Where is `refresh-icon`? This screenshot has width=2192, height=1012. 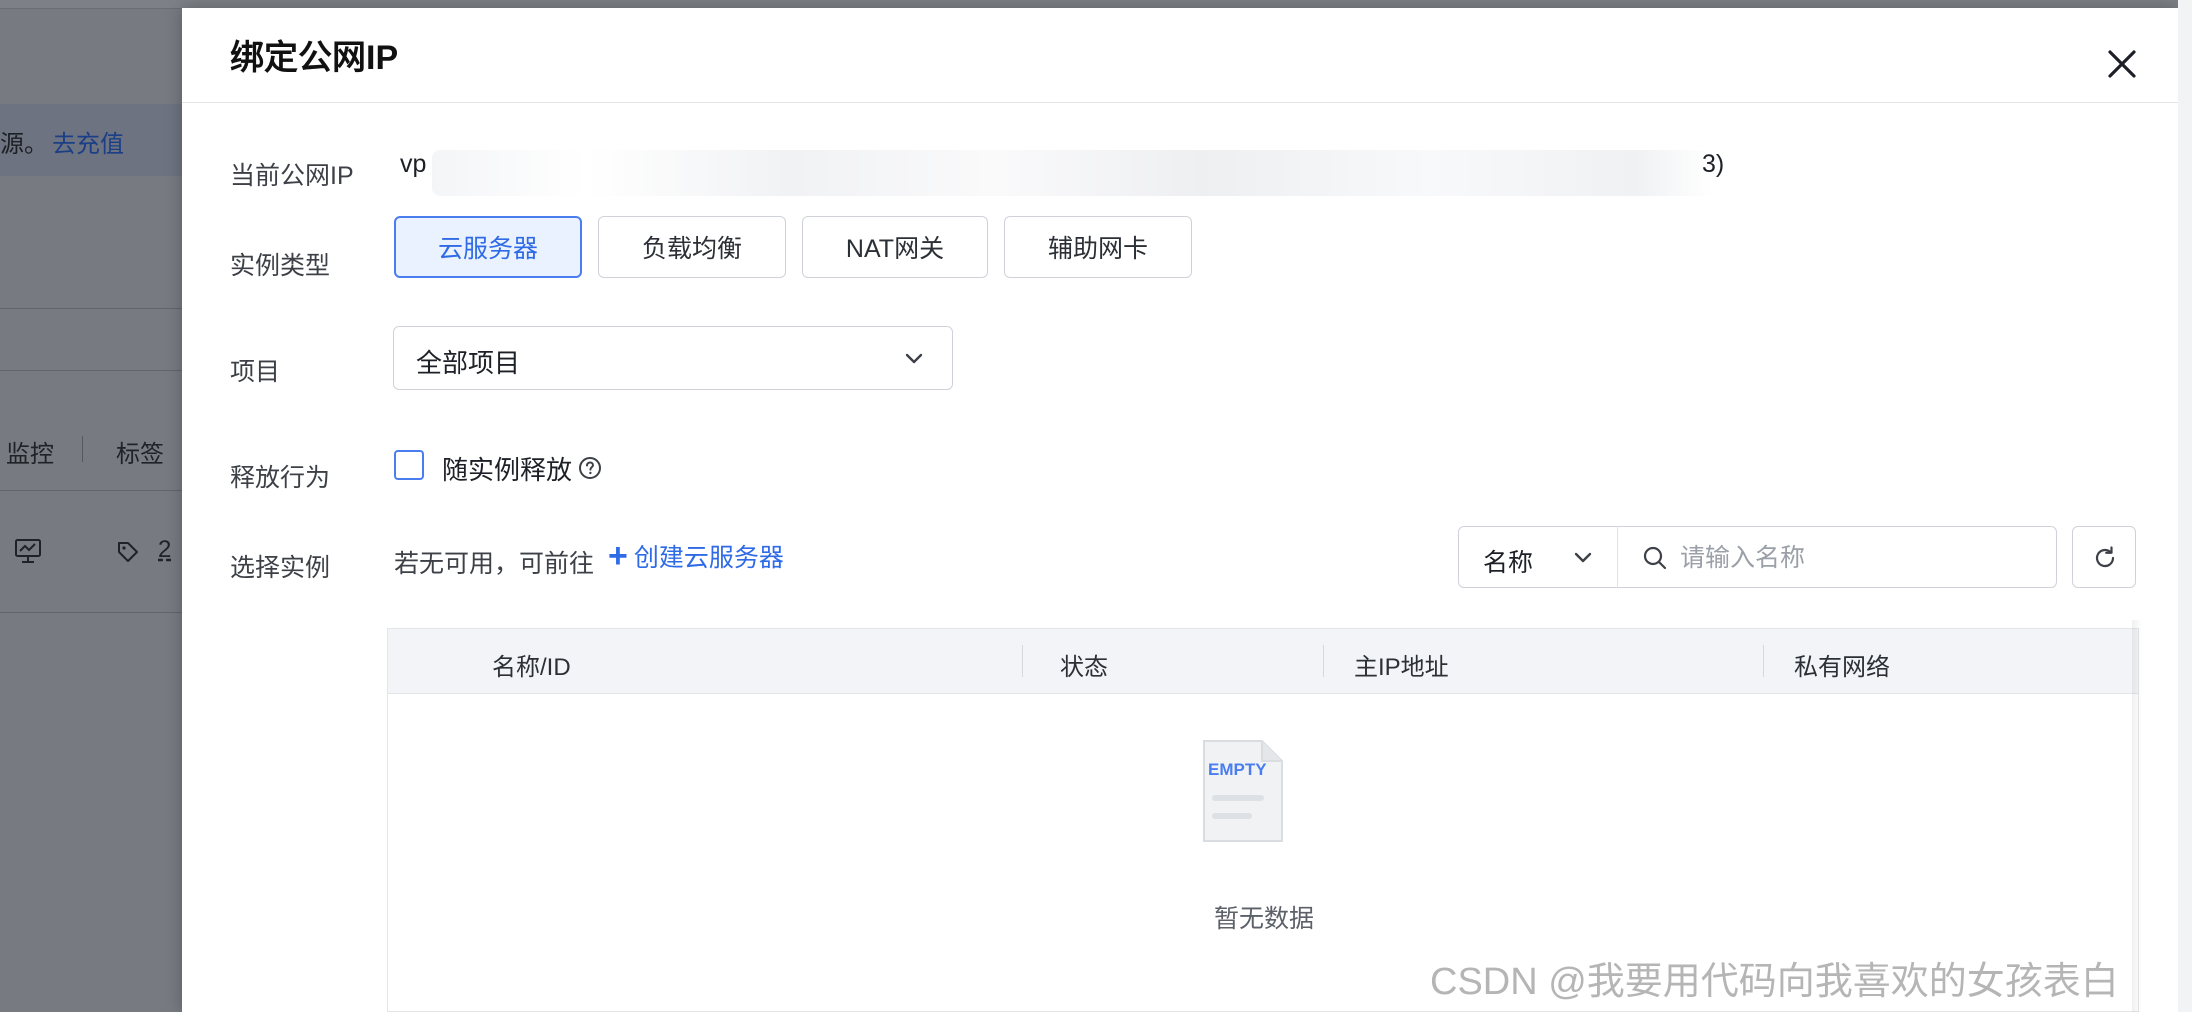
refresh-icon is located at coordinates (2105, 557).